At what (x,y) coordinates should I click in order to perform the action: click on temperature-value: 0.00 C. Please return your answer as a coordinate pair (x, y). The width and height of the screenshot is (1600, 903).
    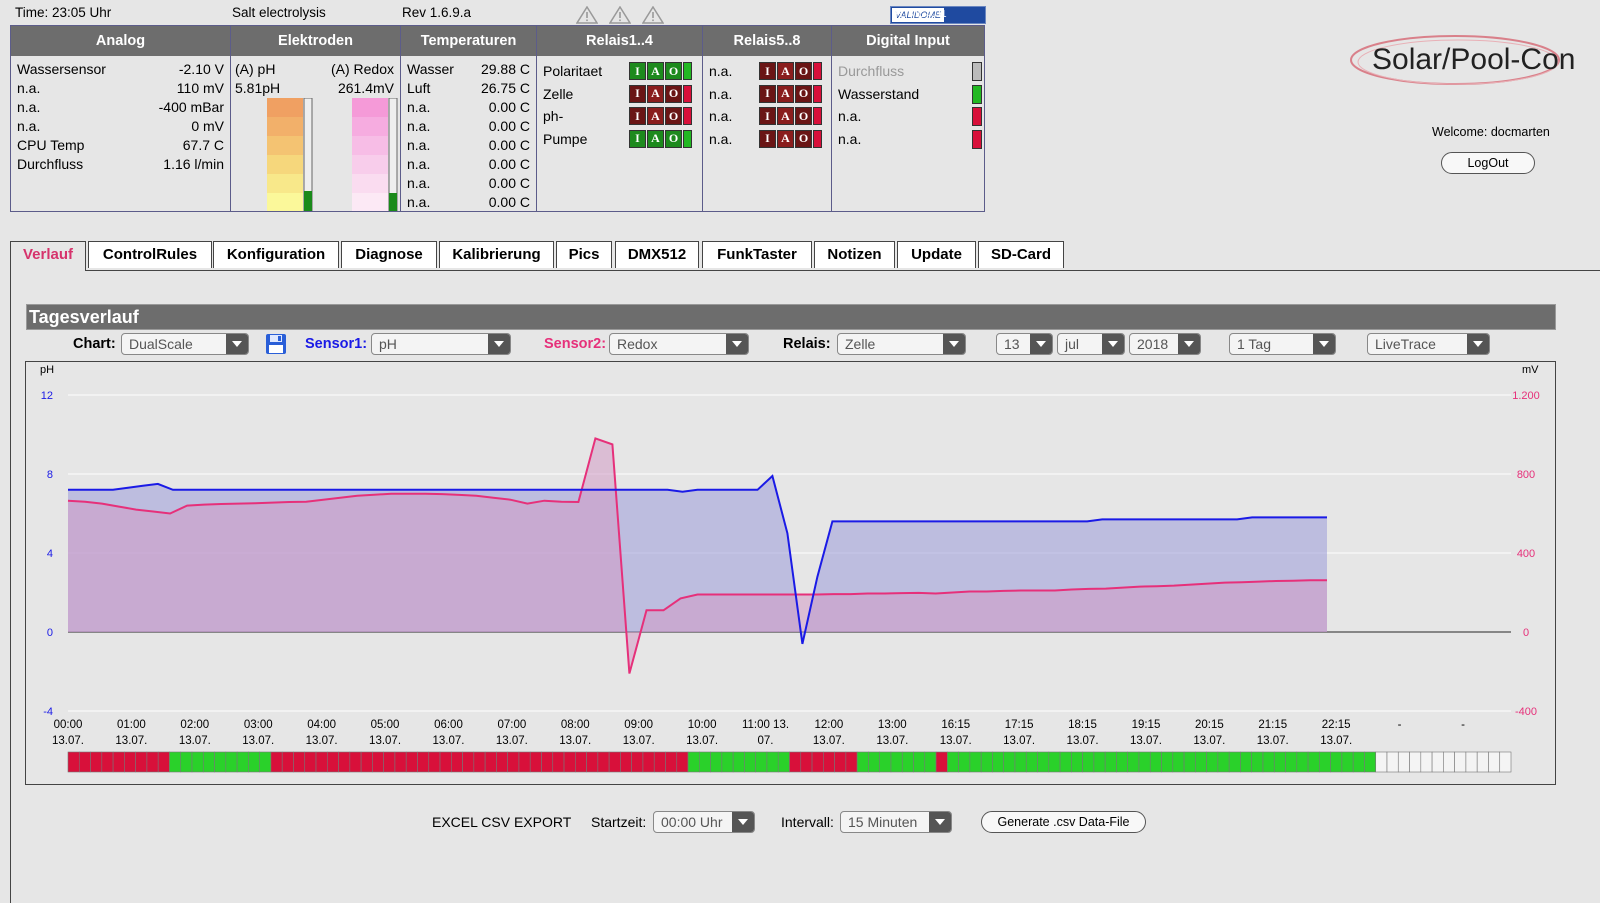
    Looking at the image, I should click on (509, 126).